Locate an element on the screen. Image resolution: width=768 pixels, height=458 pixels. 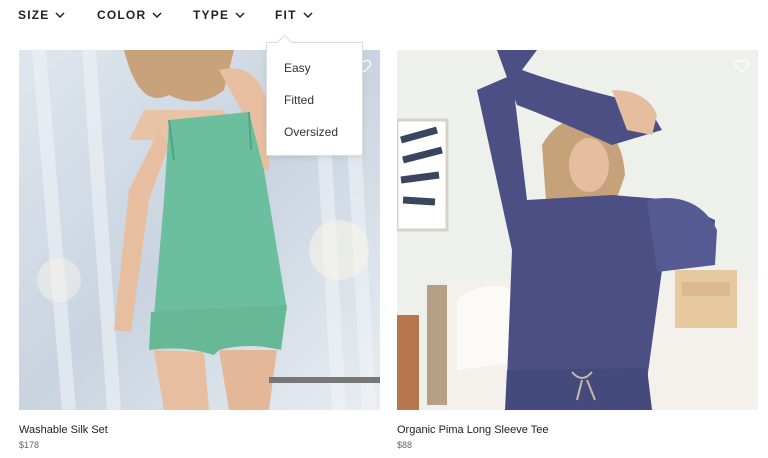
filter-type-label: TYPE is located at coordinates (211, 15).